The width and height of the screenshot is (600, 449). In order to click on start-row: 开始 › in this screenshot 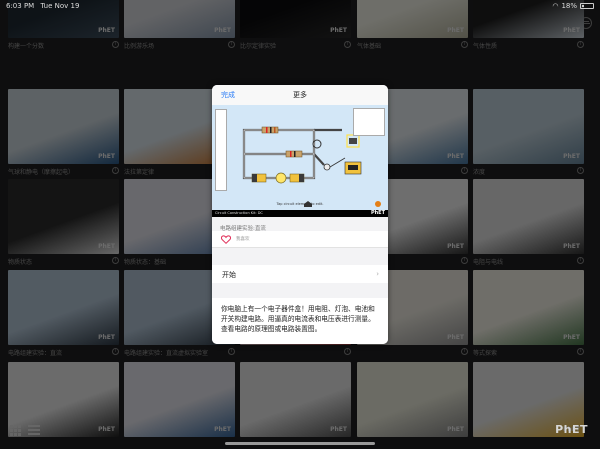, I will do `click(300, 274)`.